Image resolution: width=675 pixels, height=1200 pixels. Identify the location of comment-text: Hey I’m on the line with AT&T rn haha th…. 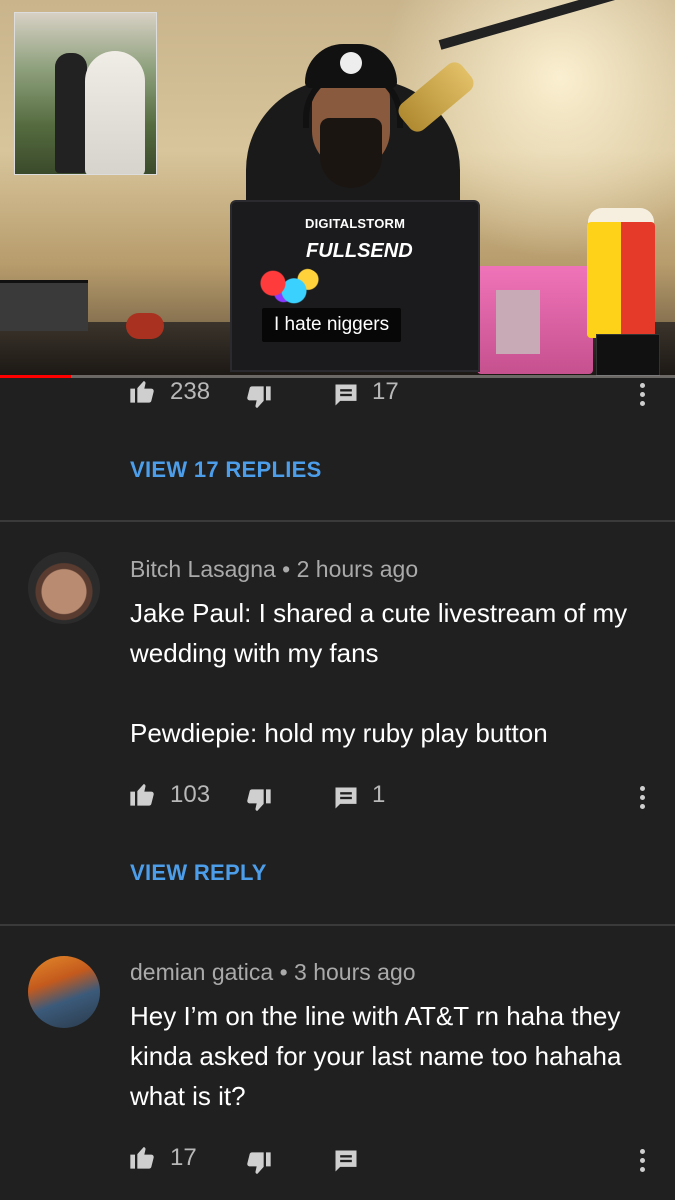
(379, 1056).